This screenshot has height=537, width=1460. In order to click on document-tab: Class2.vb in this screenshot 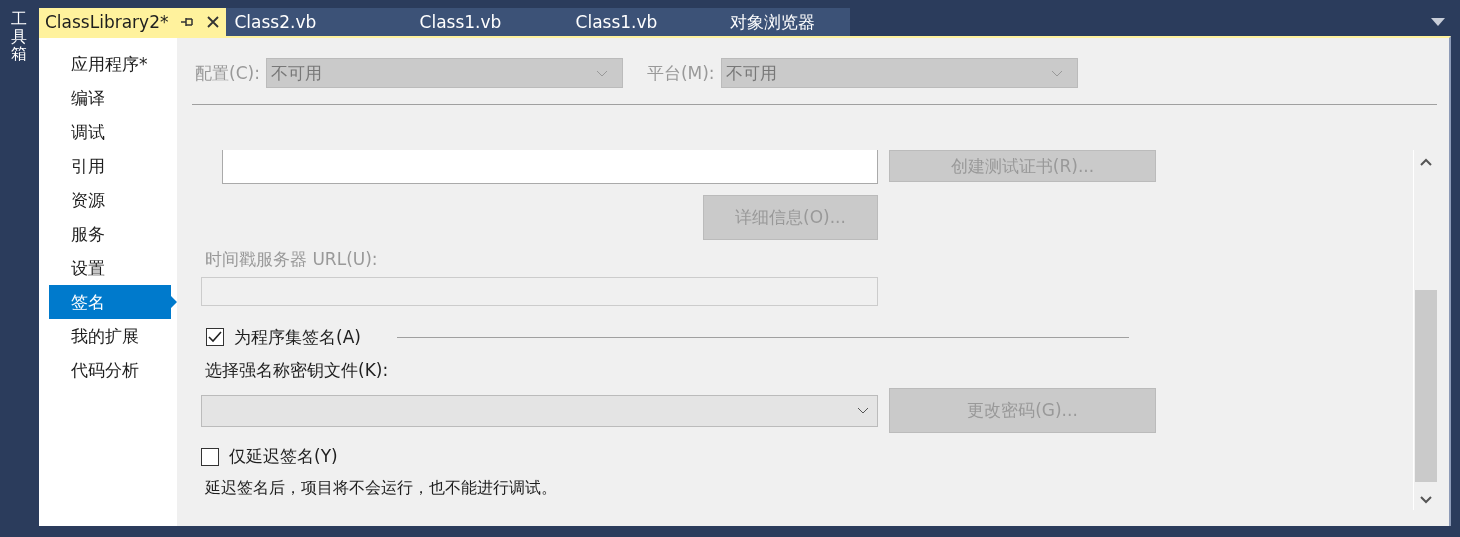, I will do `click(304, 22)`.